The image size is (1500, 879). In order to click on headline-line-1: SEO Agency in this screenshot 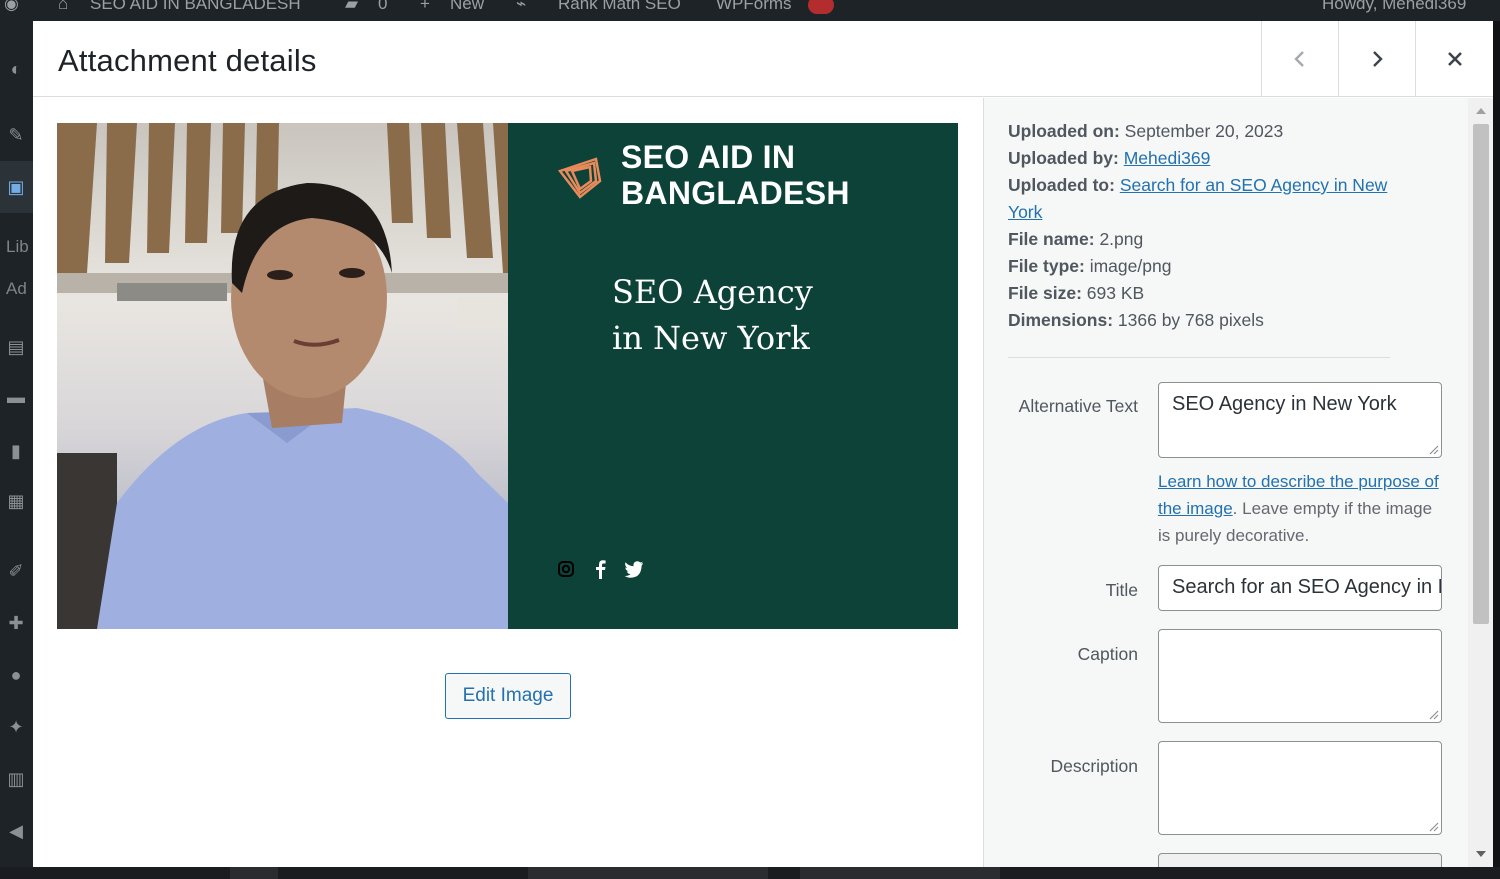, I will do `click(712, 292)`.